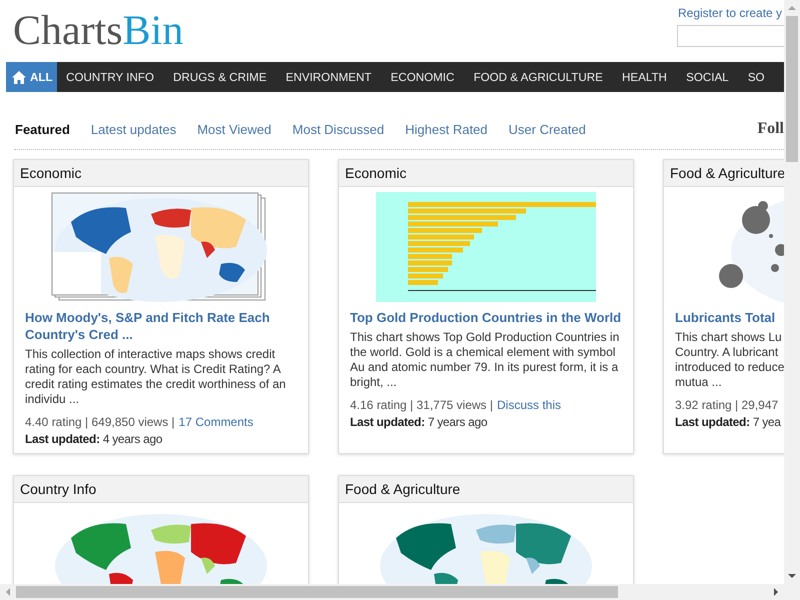 Image resolution: width=800 pixels, height=600 pixels. I want to click on horizontal-scrollbar, so click(400, 592).